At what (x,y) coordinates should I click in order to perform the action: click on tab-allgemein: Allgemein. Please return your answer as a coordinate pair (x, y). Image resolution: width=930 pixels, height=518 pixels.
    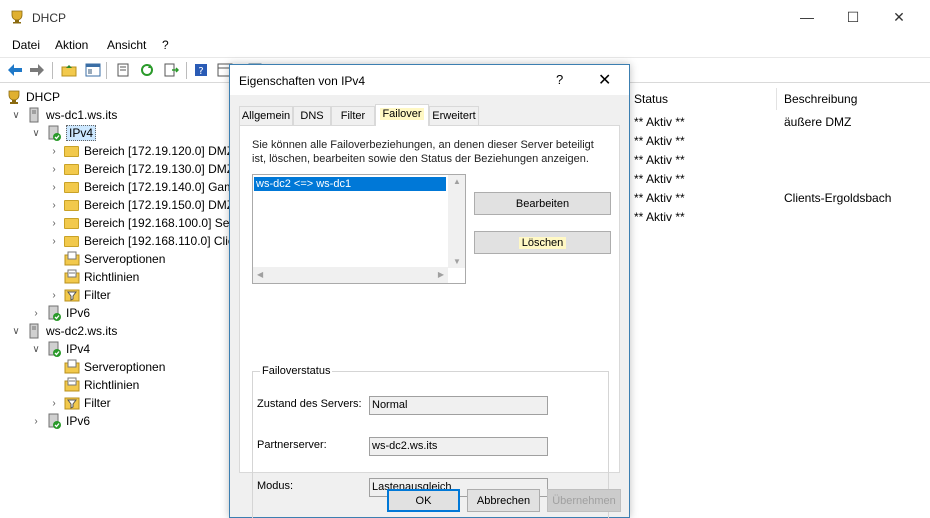
    Looking at the image, I should click on (266, 115).